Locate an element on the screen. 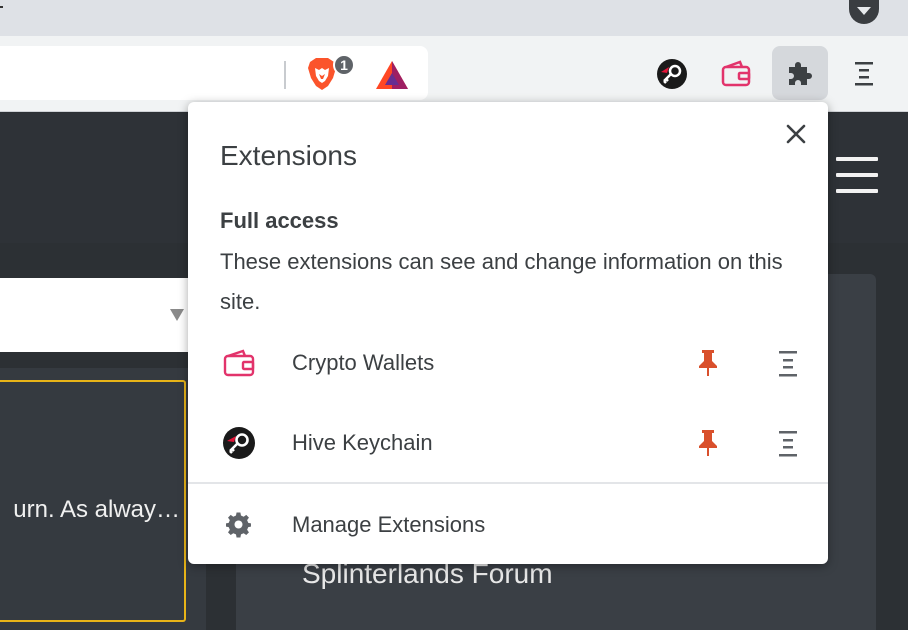  bat-rewards-icon is located at coordinates (392, 75).